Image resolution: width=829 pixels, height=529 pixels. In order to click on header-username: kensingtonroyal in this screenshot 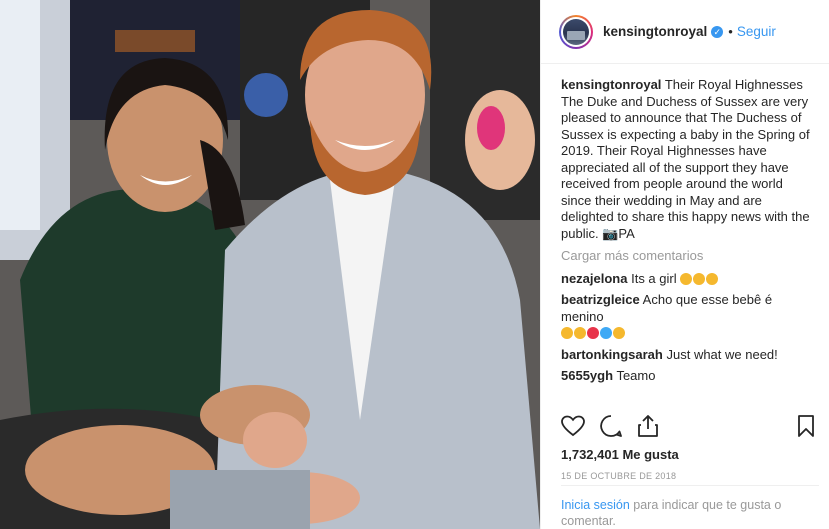, I will do `click(655, 31)`.